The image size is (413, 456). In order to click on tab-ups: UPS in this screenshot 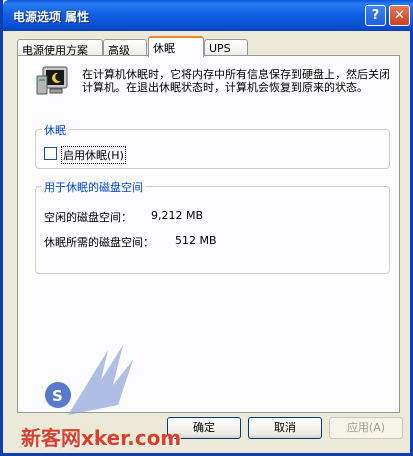, I will do `click(226, 47)`.